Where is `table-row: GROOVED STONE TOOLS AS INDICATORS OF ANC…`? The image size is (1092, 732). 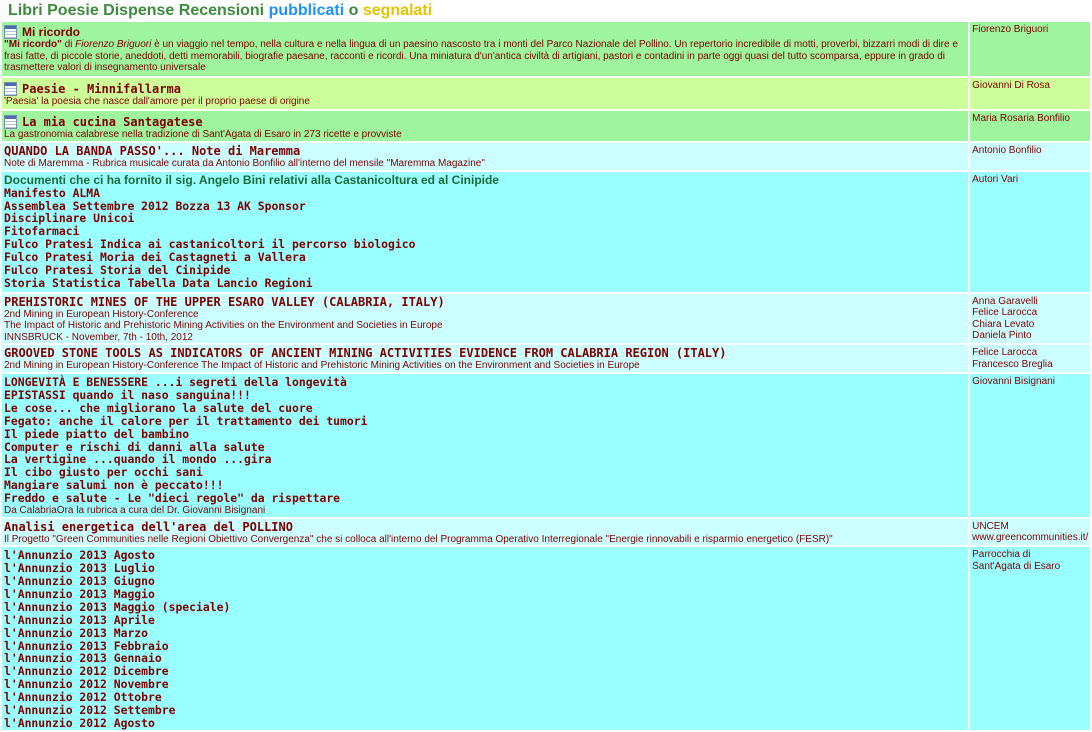
table-row: GROOVED STONE TOOLS AS INDICATORS OF ANC… is located at coordinates (546, 358).